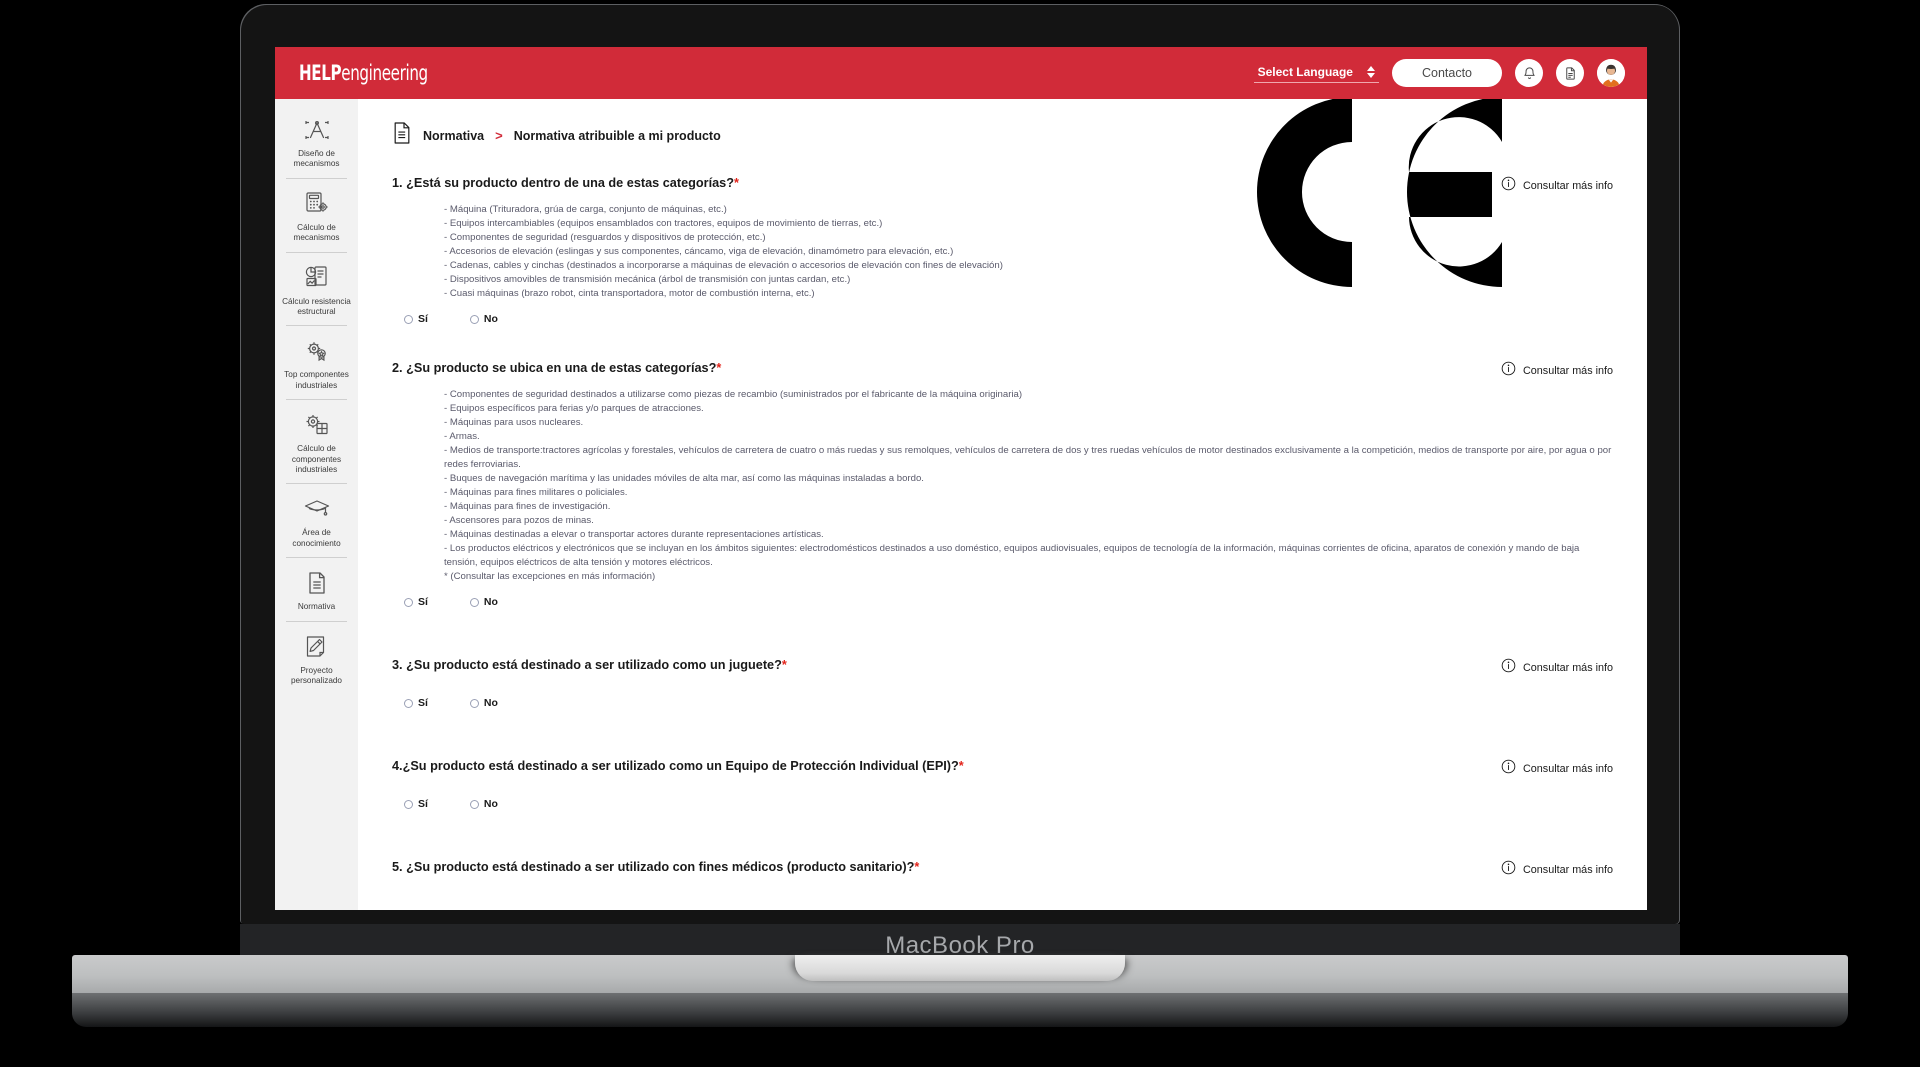 The image size is (1920, 1067). I want to click on calculator-gear-icon, so click(316, 203).